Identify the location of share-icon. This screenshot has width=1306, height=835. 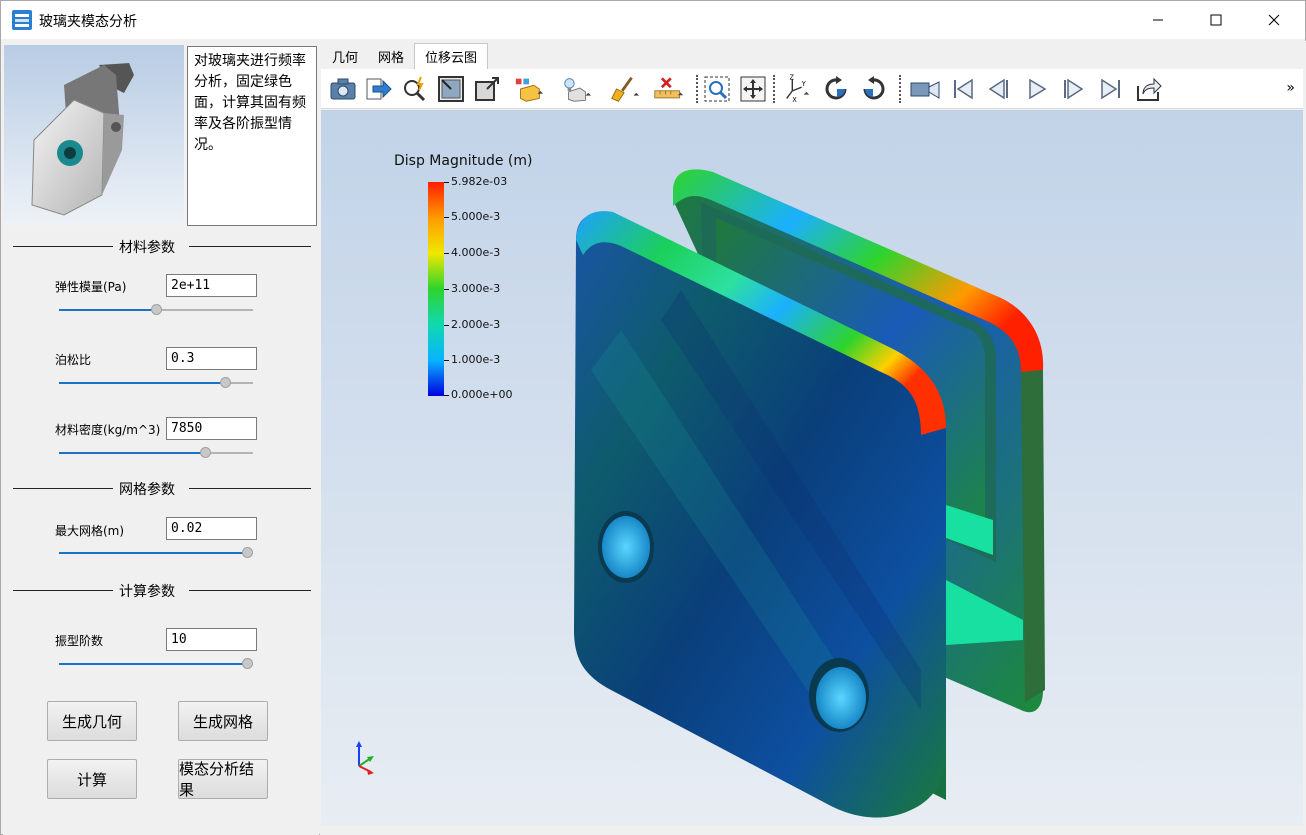
(1149, 89).